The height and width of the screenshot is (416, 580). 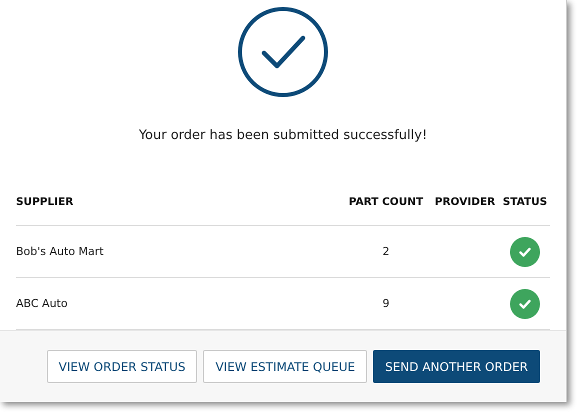 I want to click on checkmark-circle-icon, so click(x=283, y=52).